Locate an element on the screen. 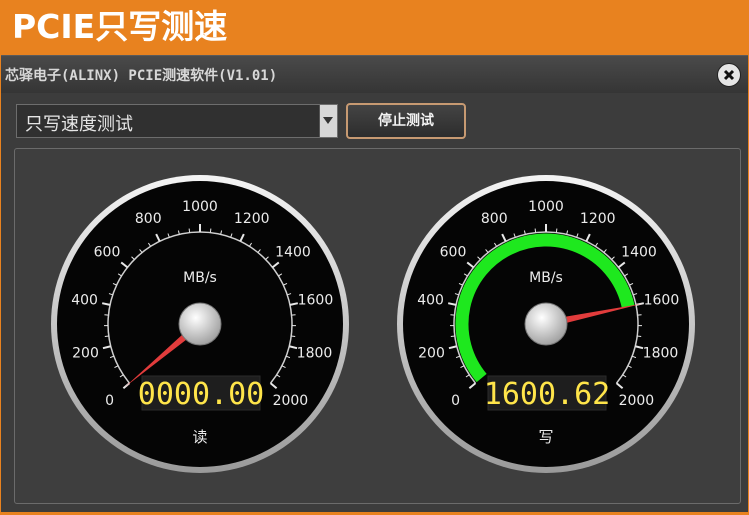  gauge-readout: 1600.62 is located at coordinates (547, 394).